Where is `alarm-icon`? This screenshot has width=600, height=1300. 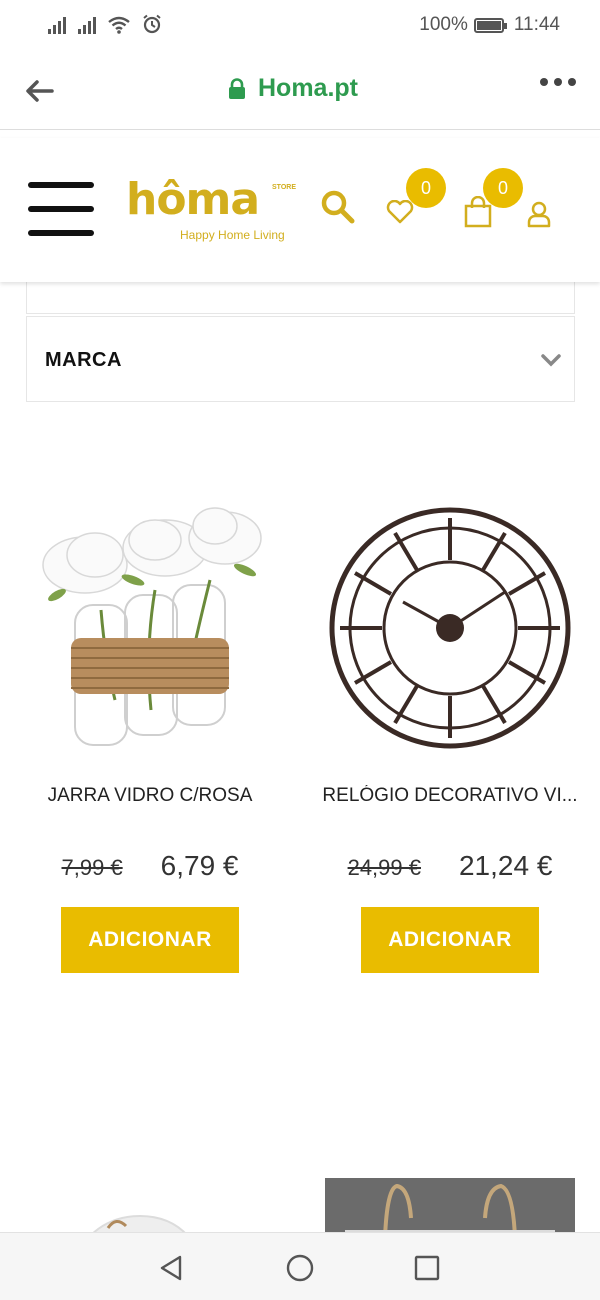
alarm-icon is located at coordinates (152, 24).